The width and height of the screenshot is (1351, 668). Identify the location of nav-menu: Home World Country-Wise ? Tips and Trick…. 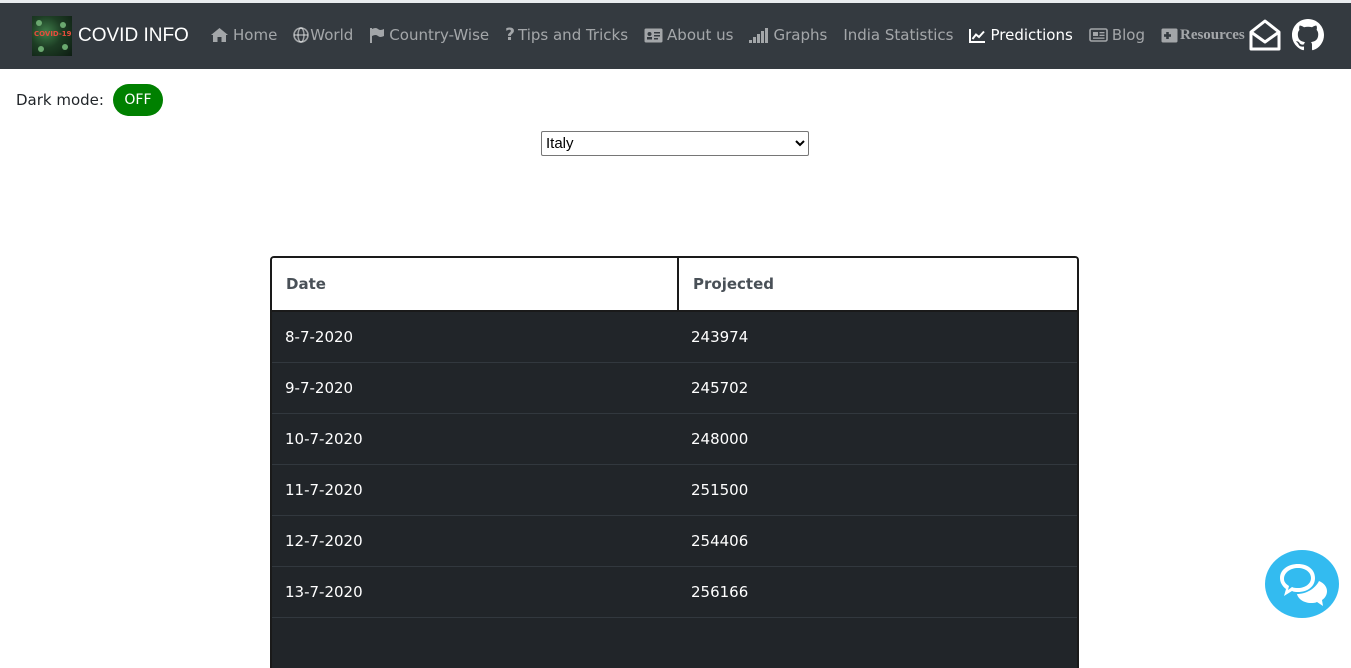
(735, 35).